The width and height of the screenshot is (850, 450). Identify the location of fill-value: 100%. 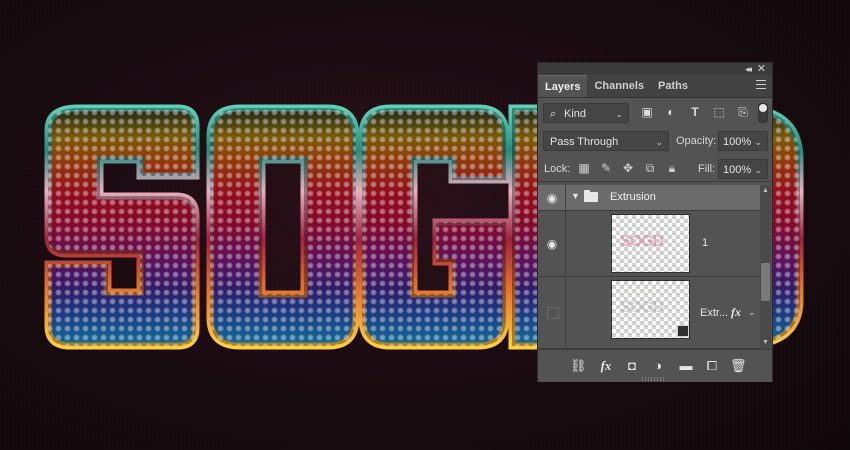
(737, 170).